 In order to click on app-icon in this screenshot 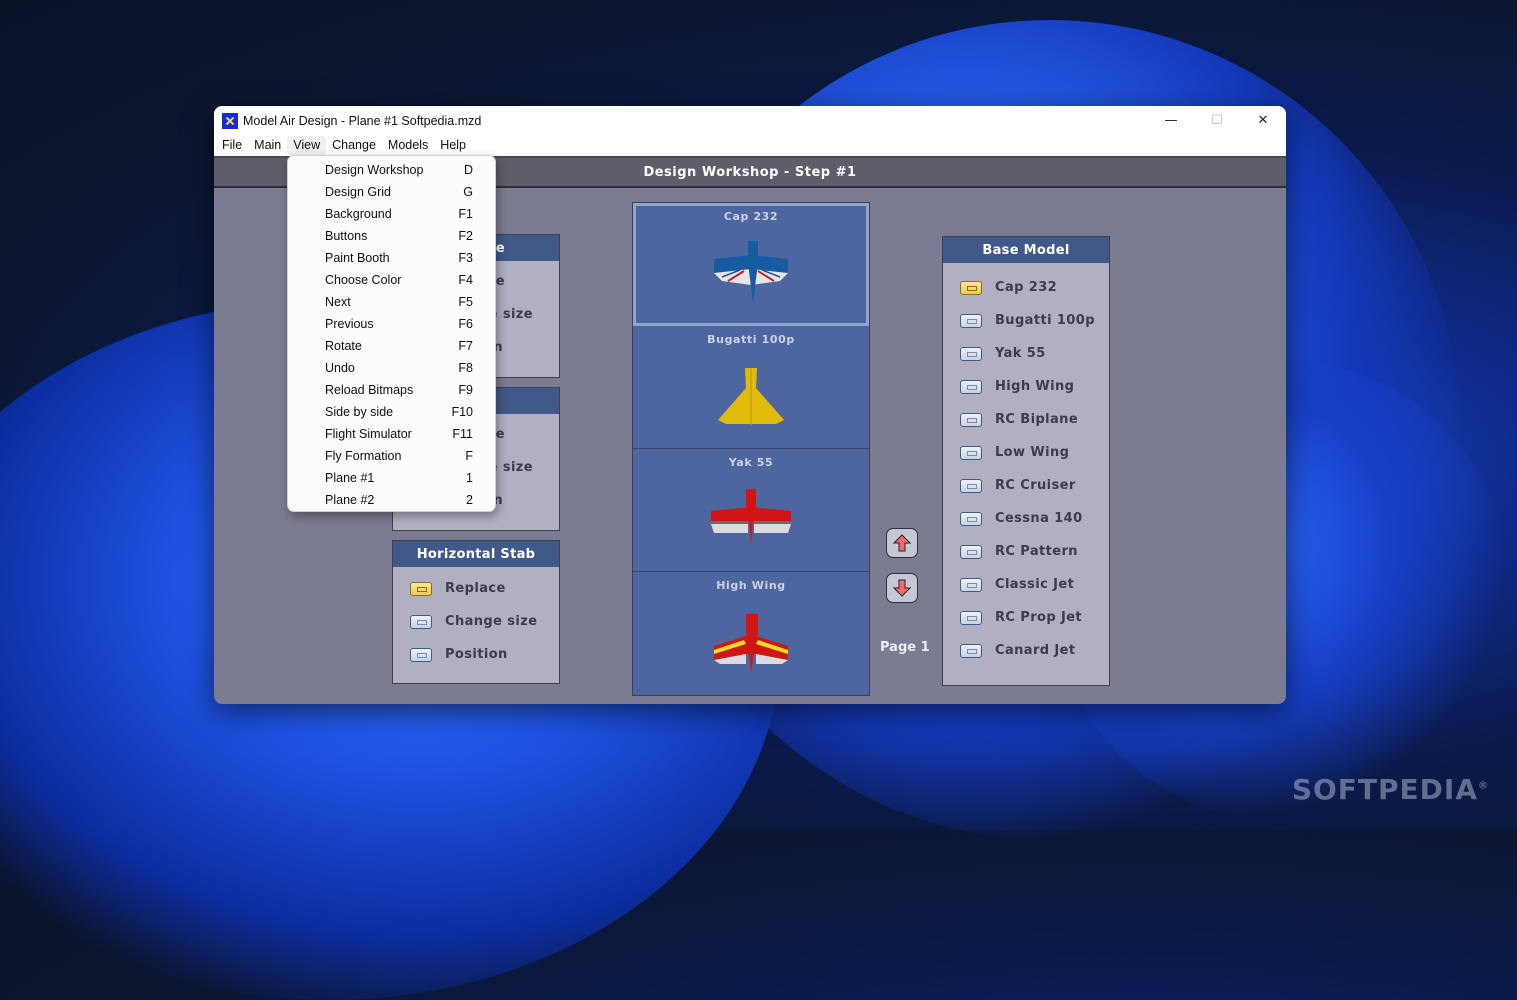, I will do `click(230, 120)`.